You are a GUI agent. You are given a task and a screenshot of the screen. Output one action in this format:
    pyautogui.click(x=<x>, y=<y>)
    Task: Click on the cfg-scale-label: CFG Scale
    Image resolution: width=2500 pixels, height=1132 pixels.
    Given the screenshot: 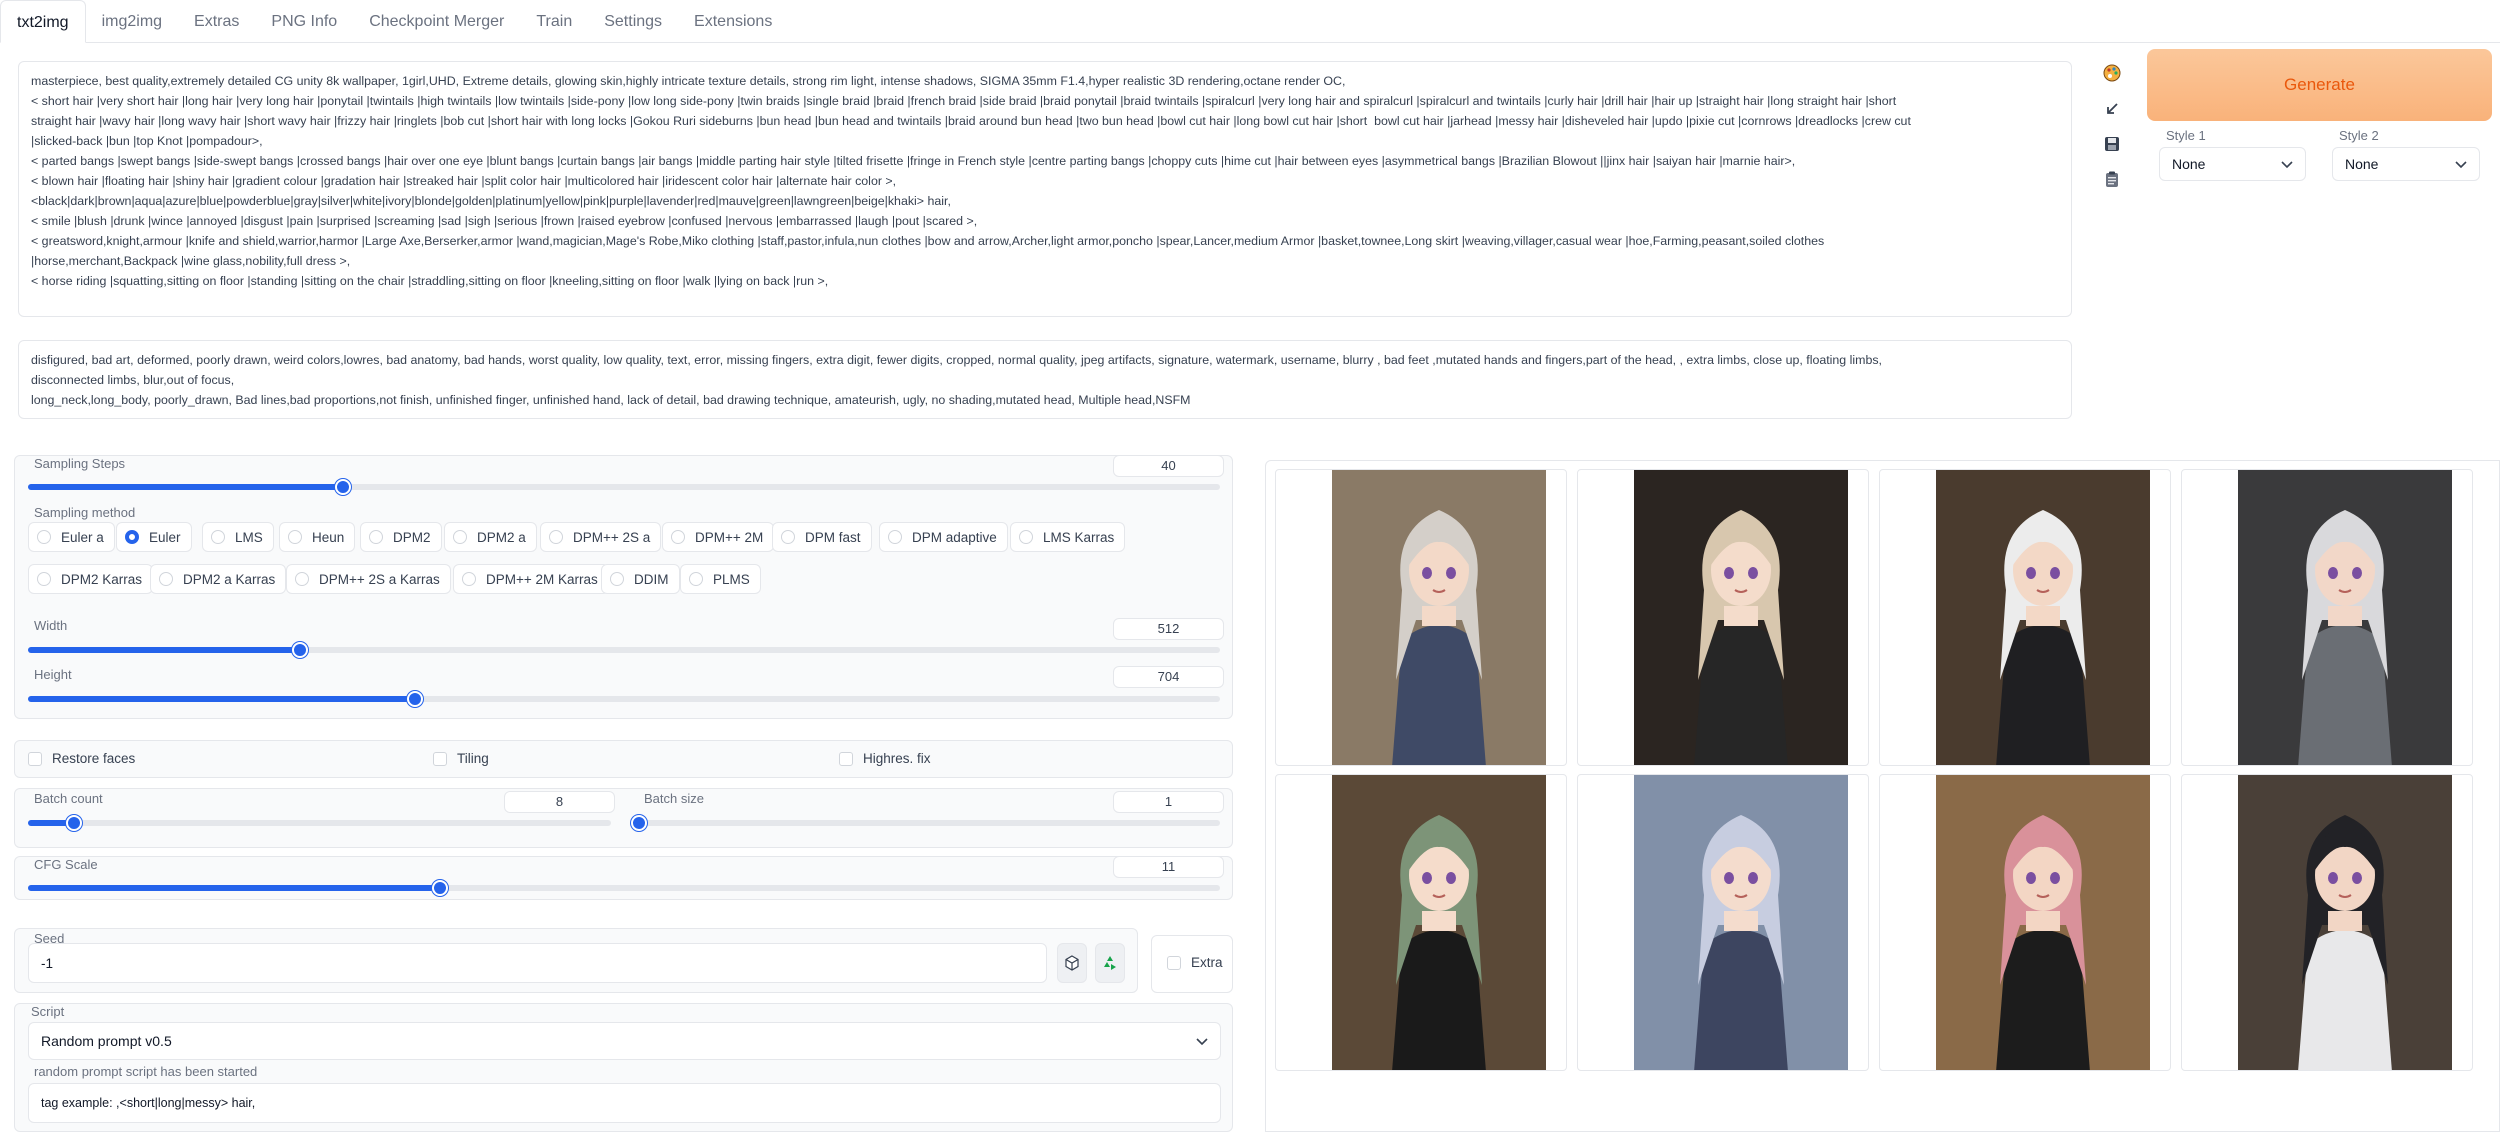 What is the action you would take?
    pyautogui.click(x=66, y=864)
    